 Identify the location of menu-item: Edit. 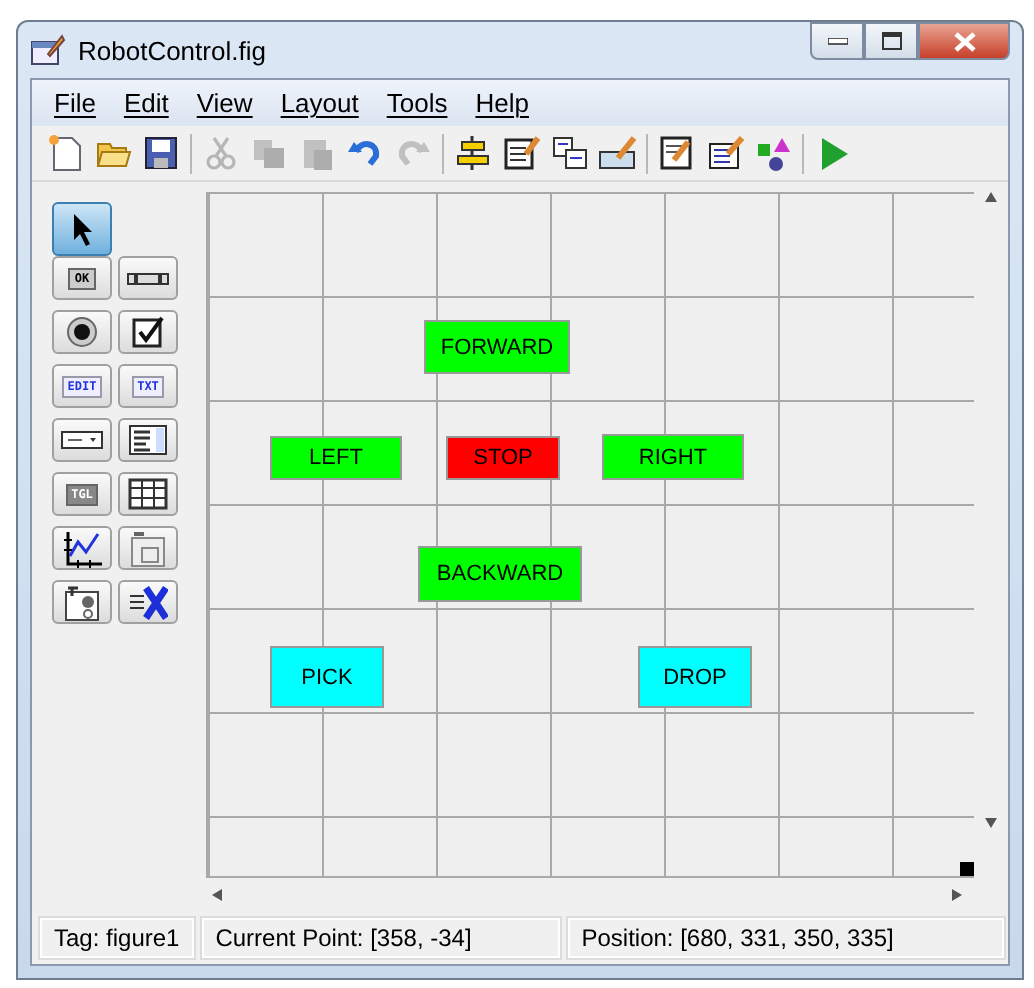
(146, 103).